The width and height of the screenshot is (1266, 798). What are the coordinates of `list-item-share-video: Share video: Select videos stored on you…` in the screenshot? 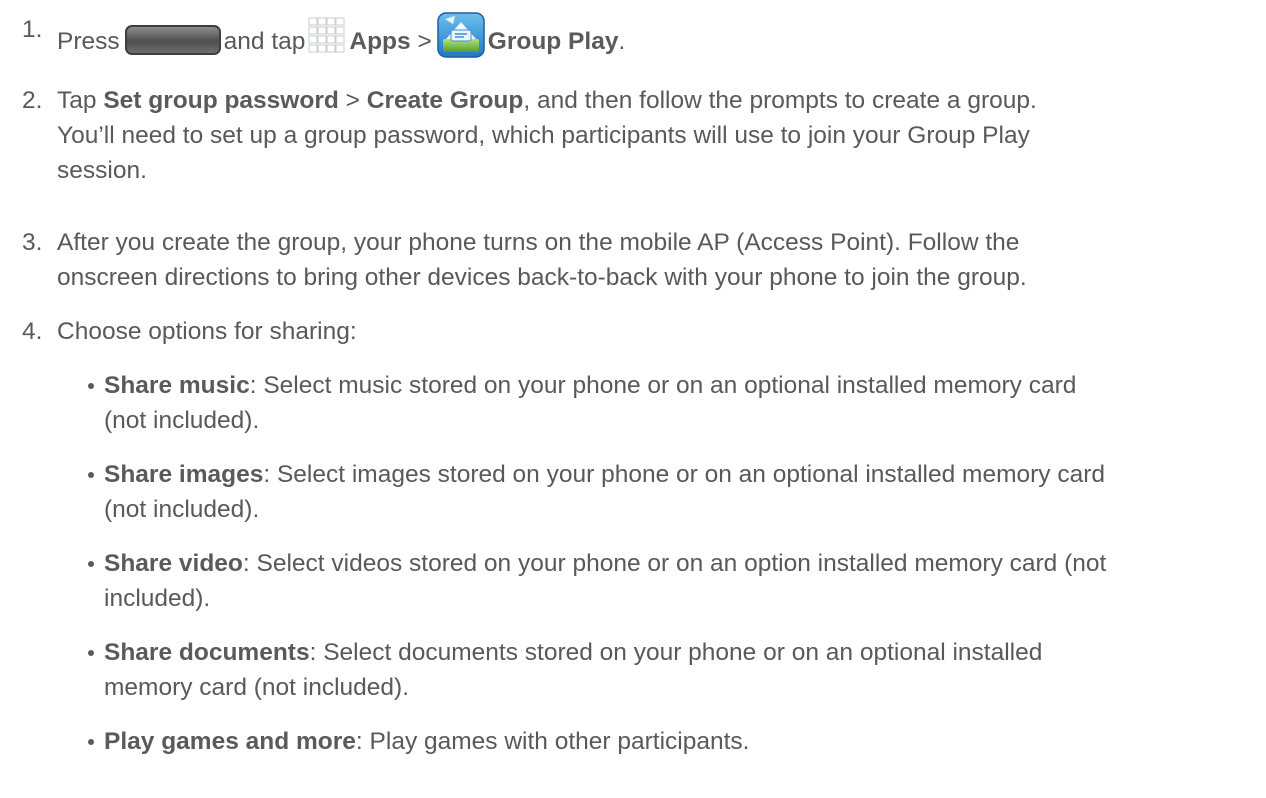 It's located at (672, 581).